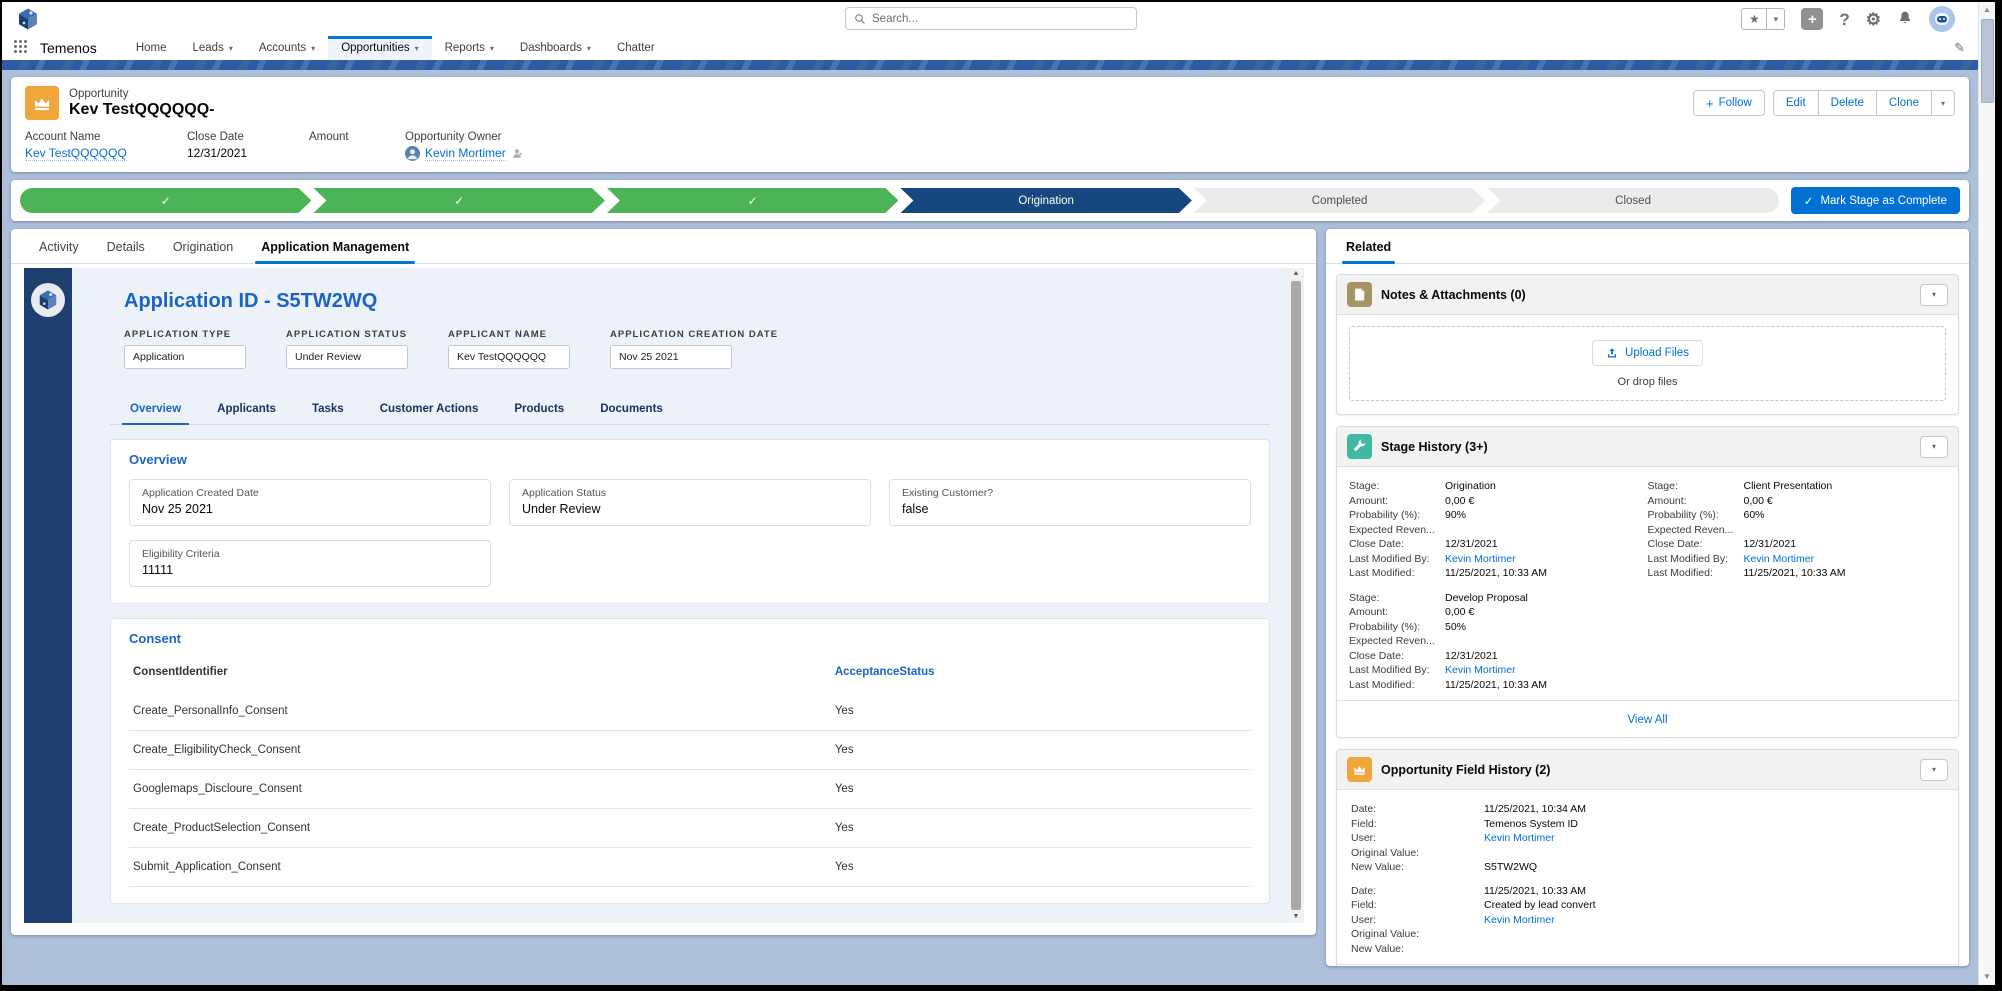 This screenshot has width=2002, height=991. I want to click on applicant-name-field: Kev TestQQQQQQ, so click(509, 357).